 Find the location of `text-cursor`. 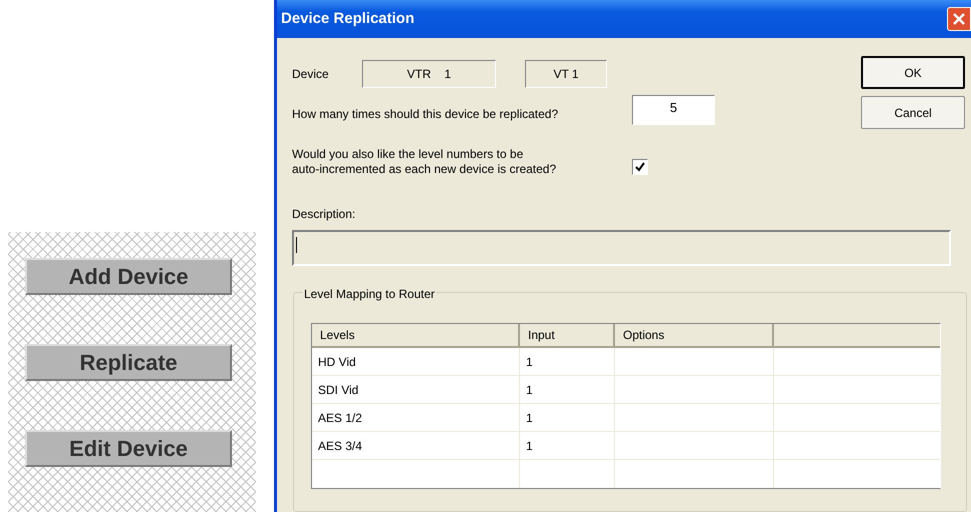

text-cursor is located at coordinates (296, 245).